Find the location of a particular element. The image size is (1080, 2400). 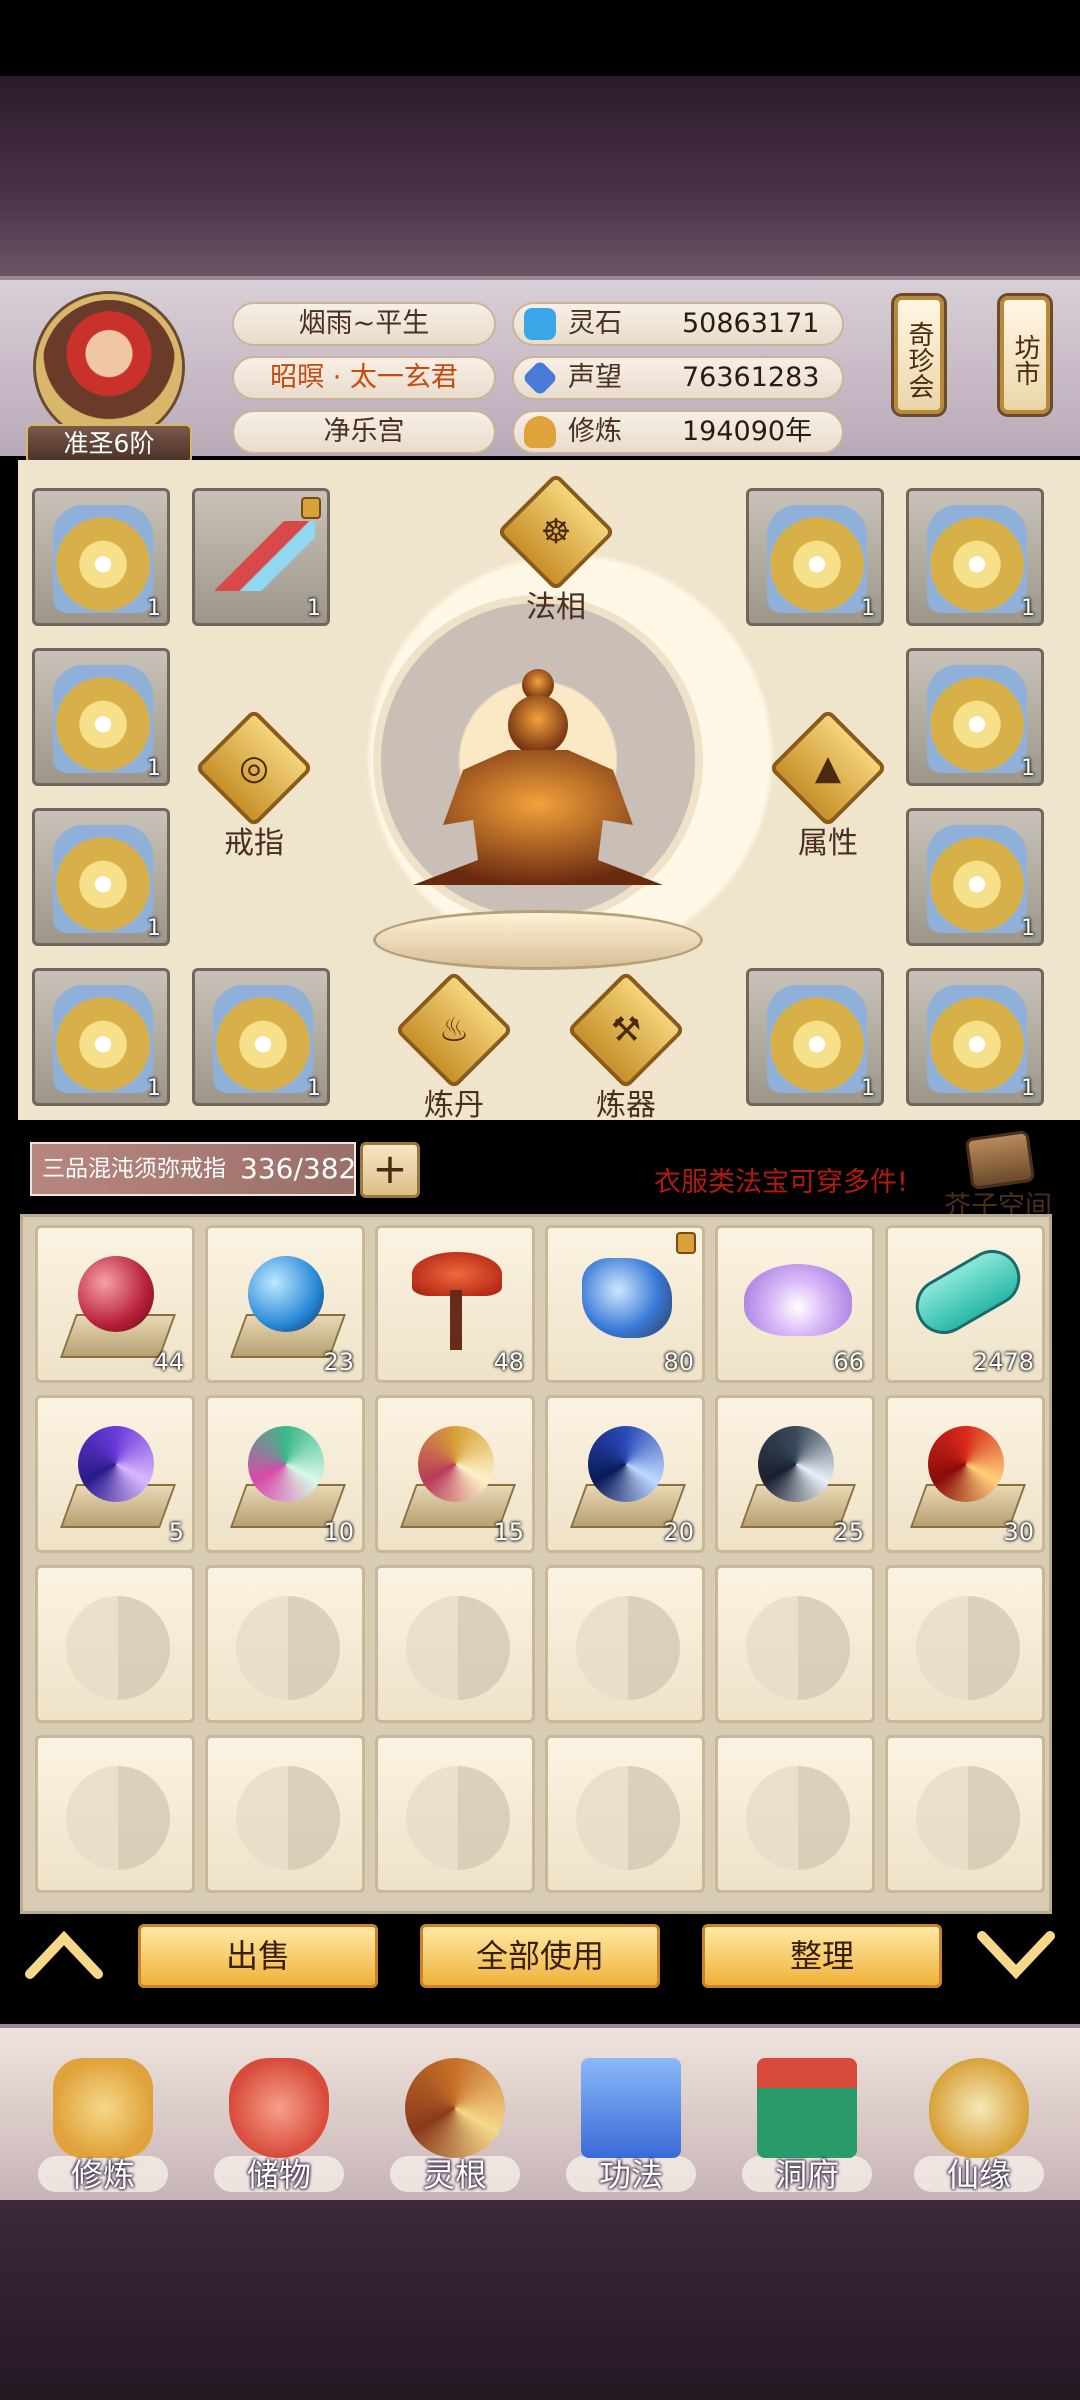

nav-spirit-root: 灵根 is located at coordinates (455, 2116).